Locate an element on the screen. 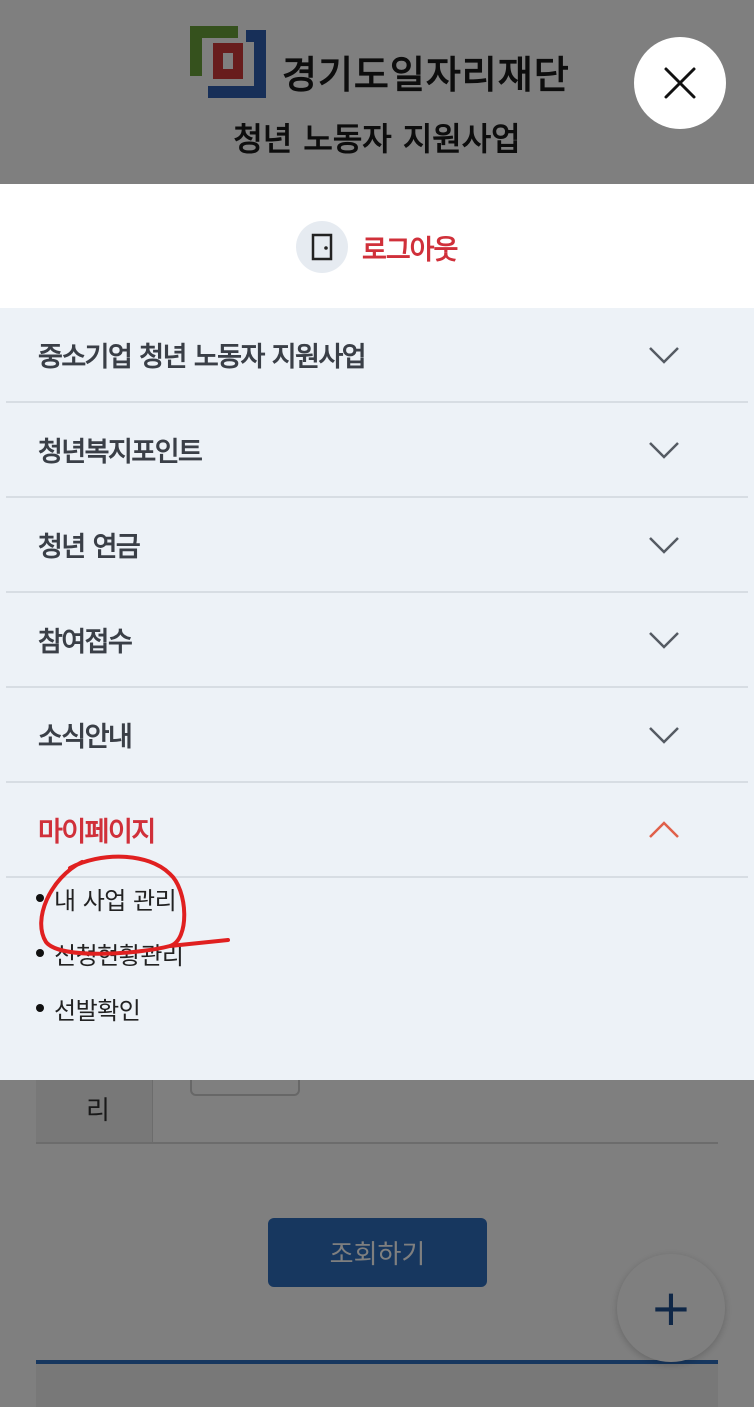 Image resolution: width=754 pixels, height=1407 pixels. submenu-item-selection-check: 선발확인 is located at coordinates (88, 1008).